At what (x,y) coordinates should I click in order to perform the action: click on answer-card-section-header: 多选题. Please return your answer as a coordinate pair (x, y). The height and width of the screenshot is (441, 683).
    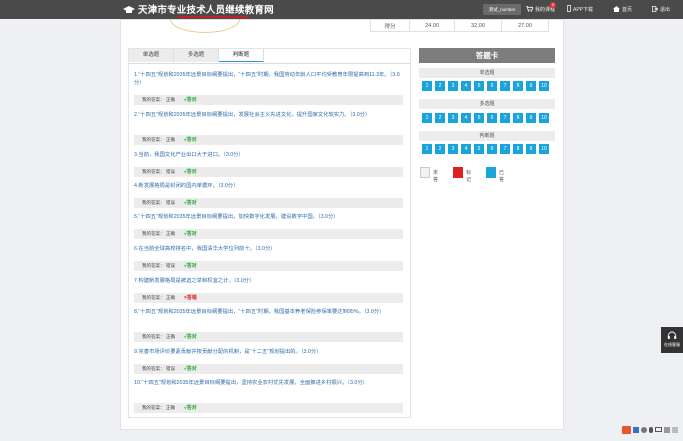
    Looking at the image, I should click on (487, 104).